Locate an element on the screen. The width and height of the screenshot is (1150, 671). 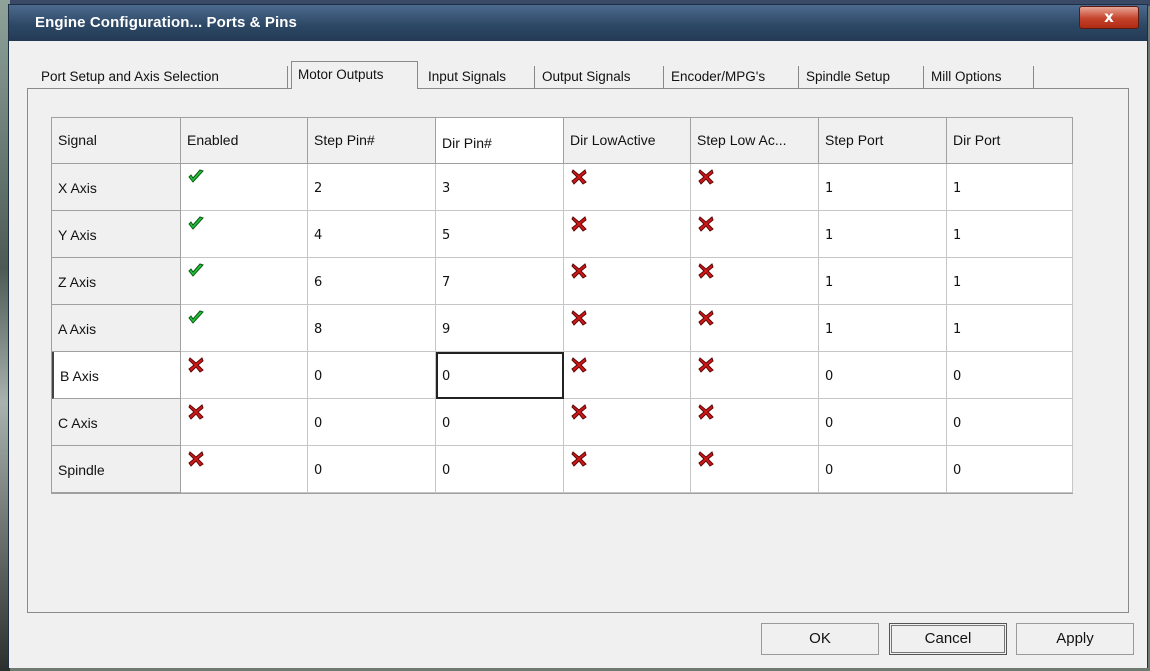
row-header-signal: C Axis is located at coordinates (116, 422).